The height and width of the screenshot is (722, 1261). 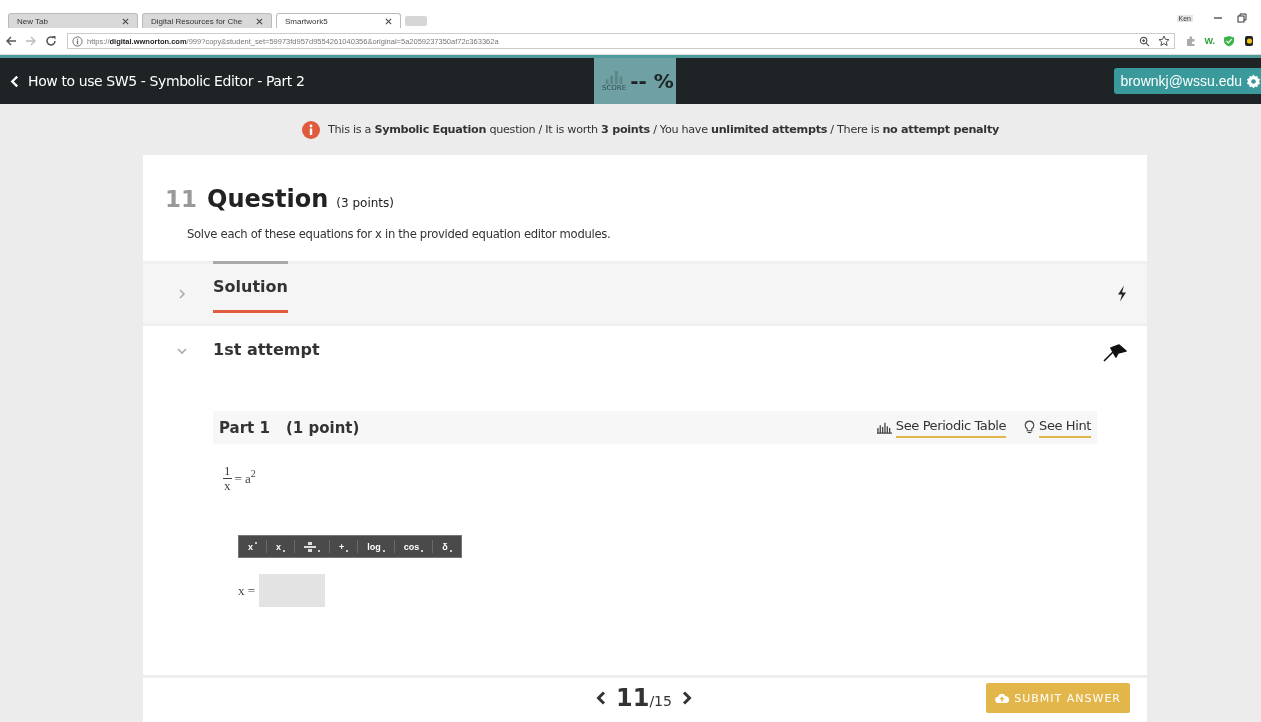 I want to click on lightning-icon, so click(x=1122, y=293).